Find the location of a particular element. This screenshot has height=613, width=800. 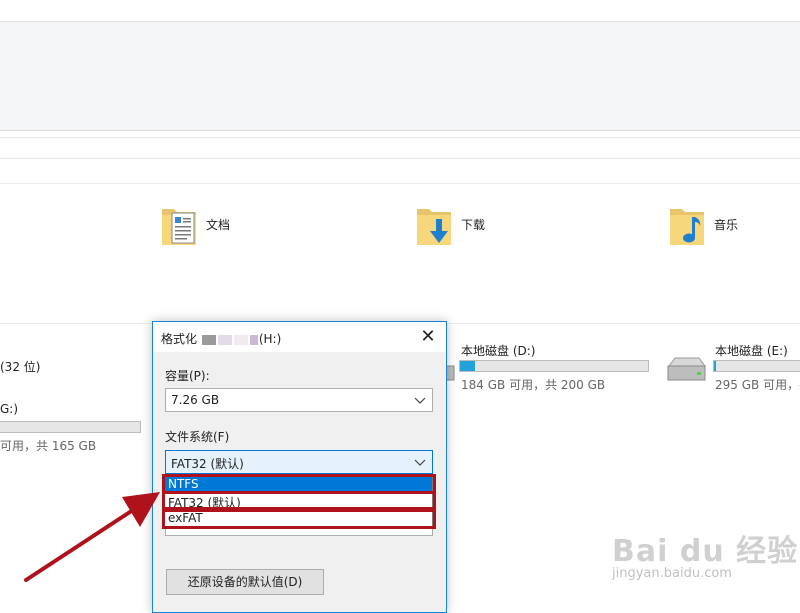

drive-d-space-text: 184 GB 可用，共 200 GB is located at coordinates (533, 385).